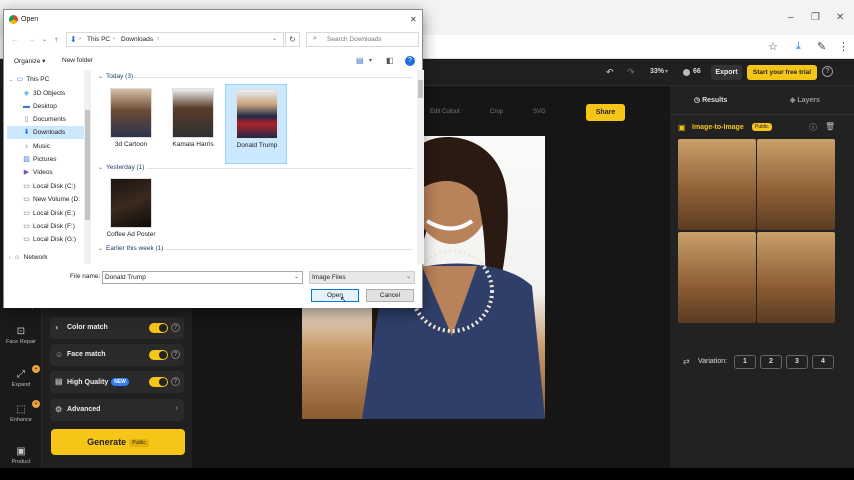 The width and height of the screenshot is (854, 480). I want to click on tree-item-disk-f: ▭ Local Disk (F:), so click(48, 226).